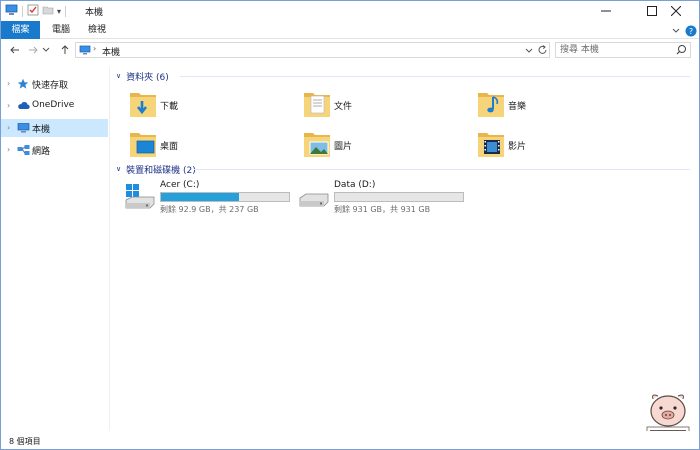  What do you see at coordinates (343, 147) in the screenshot?
I see `folder-label: 圖片` at bounding box center [343, 147].